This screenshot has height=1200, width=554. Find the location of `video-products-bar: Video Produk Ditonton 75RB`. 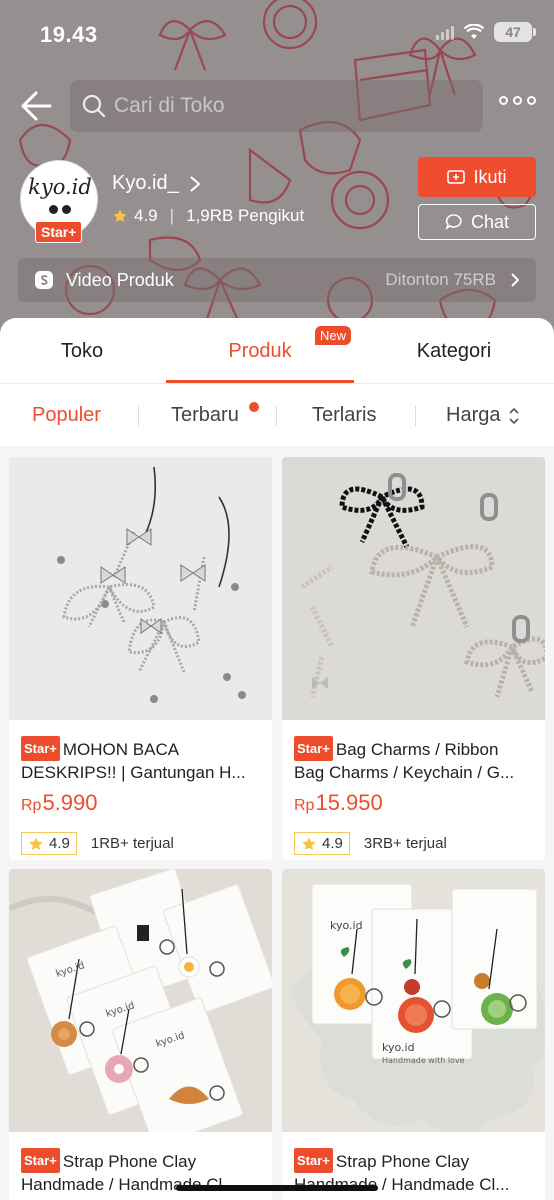

video-products-bar: Video Produk Ditonton 75RB is located at coordinates (277, 280).